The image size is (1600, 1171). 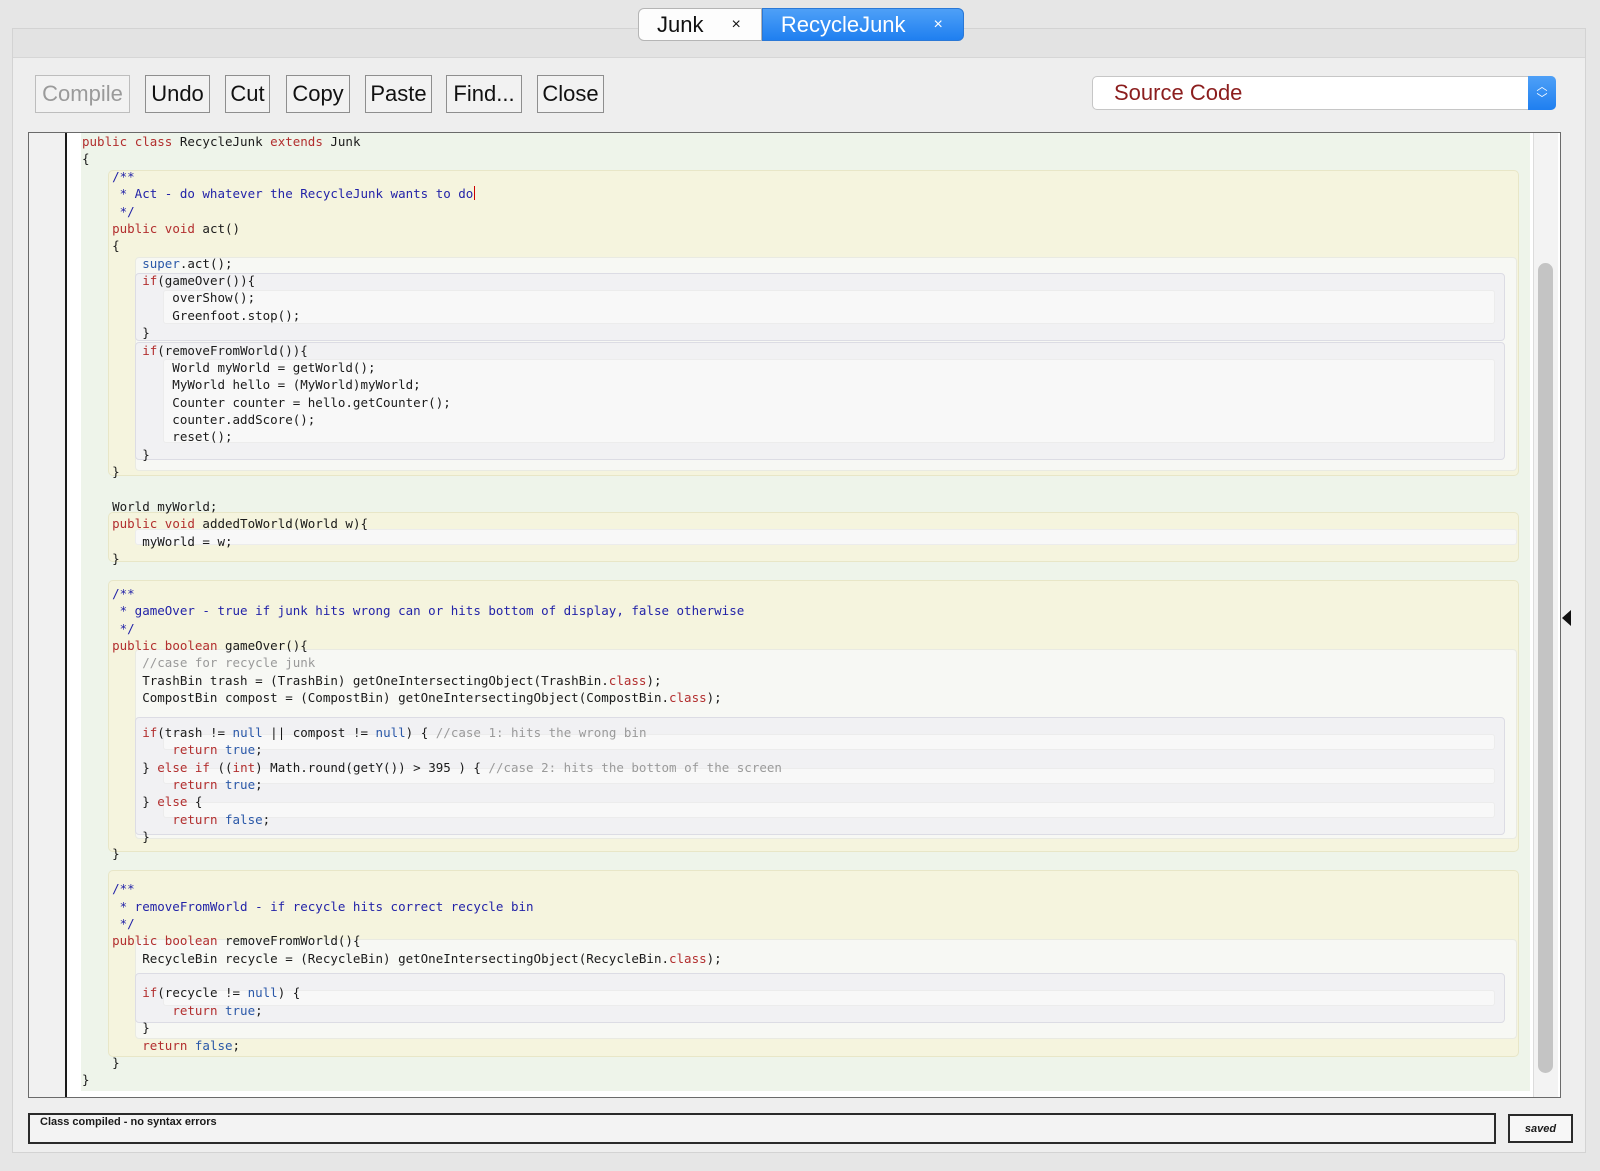 What do you see at coordinates (240, 524) in the screenshot?
I see `code-line: public void addedToWorld(World w){` at bounding box center [240, 524].